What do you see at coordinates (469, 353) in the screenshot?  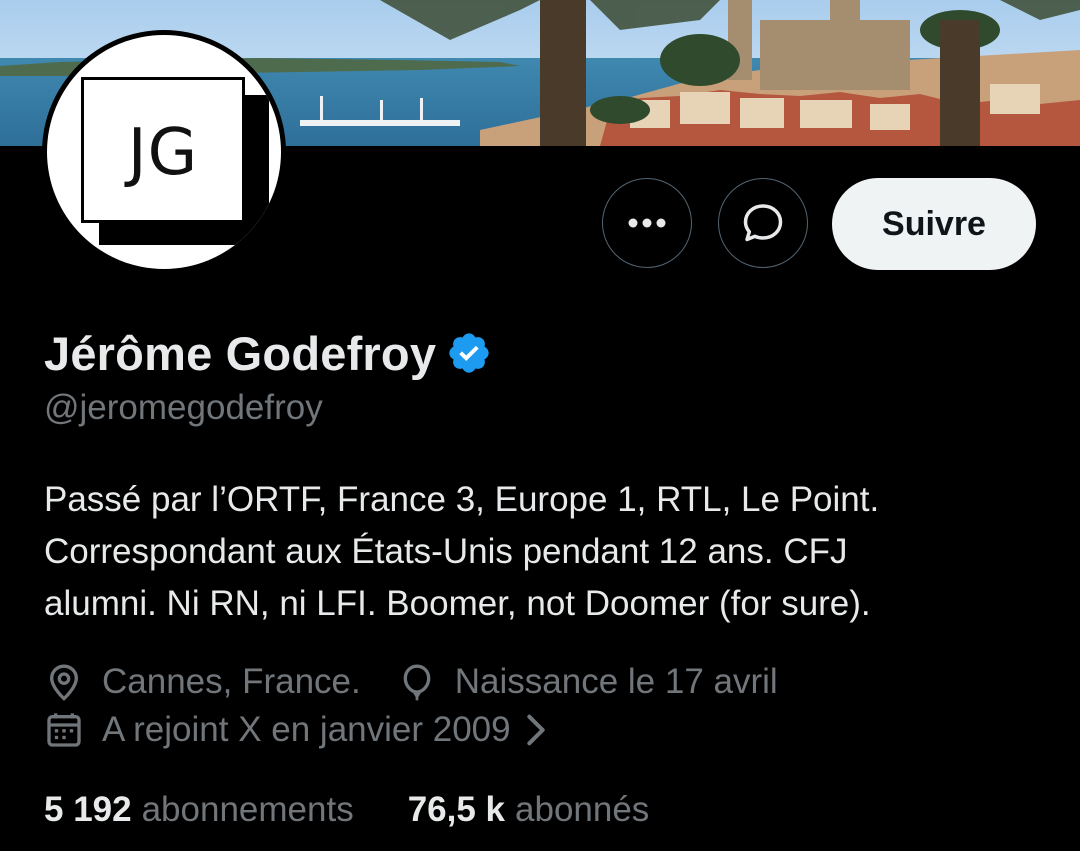 I see `verified-badge-icon` at bounding box center [469, 353].